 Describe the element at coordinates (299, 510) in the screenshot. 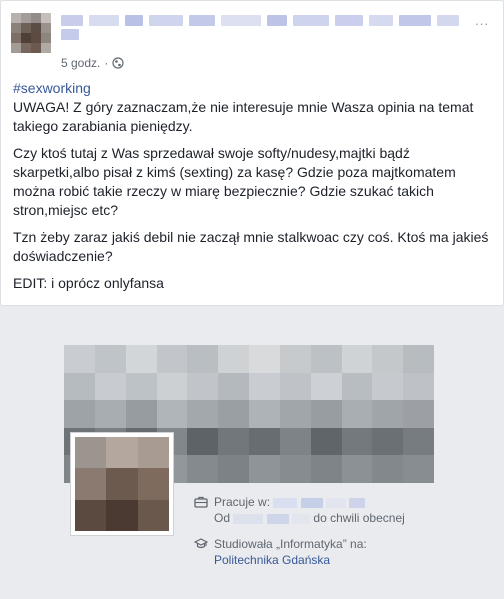

I see `work-row: Pracuje w: Od do chwili obecnej` at that location.